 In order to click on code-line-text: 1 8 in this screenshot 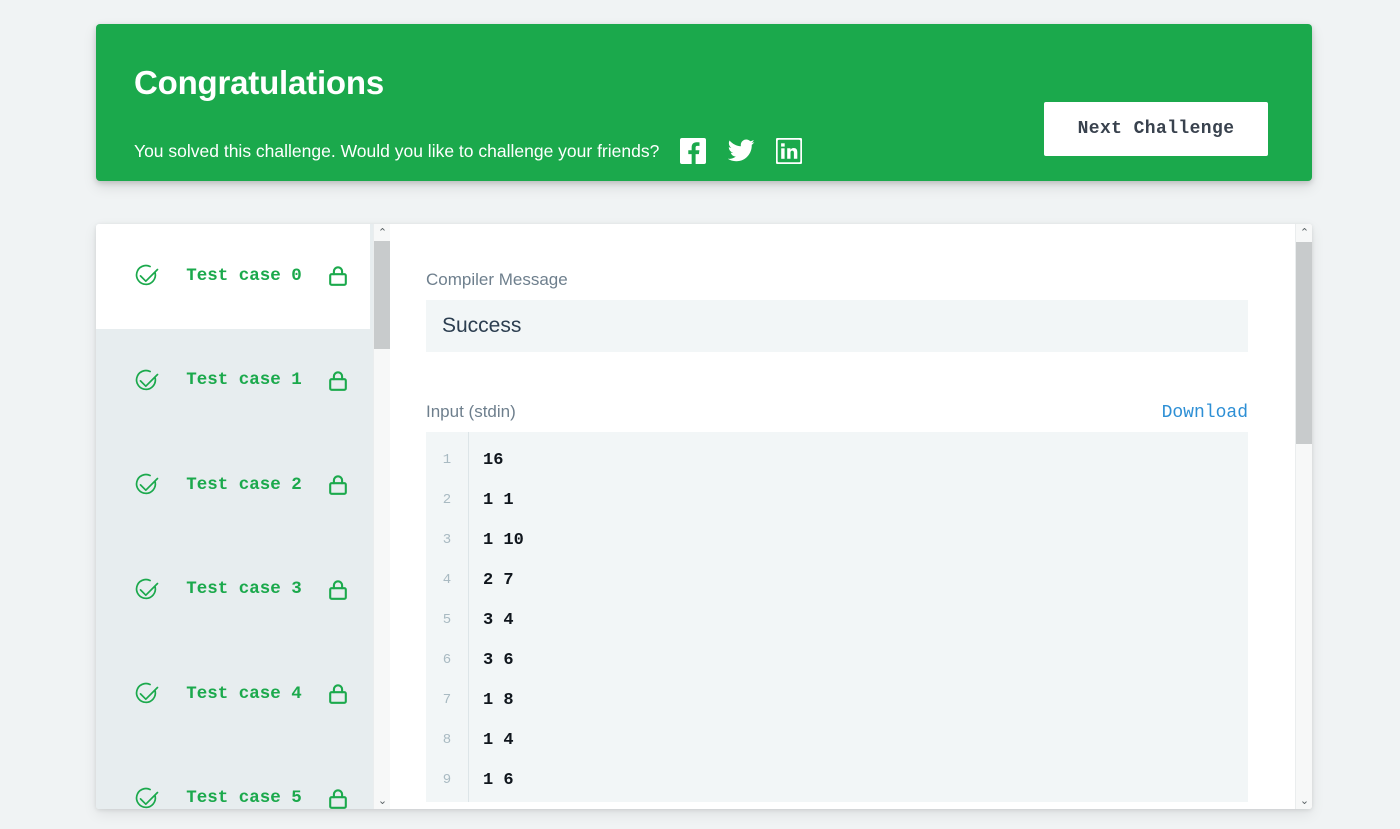, I will do `click(498, 700)`.